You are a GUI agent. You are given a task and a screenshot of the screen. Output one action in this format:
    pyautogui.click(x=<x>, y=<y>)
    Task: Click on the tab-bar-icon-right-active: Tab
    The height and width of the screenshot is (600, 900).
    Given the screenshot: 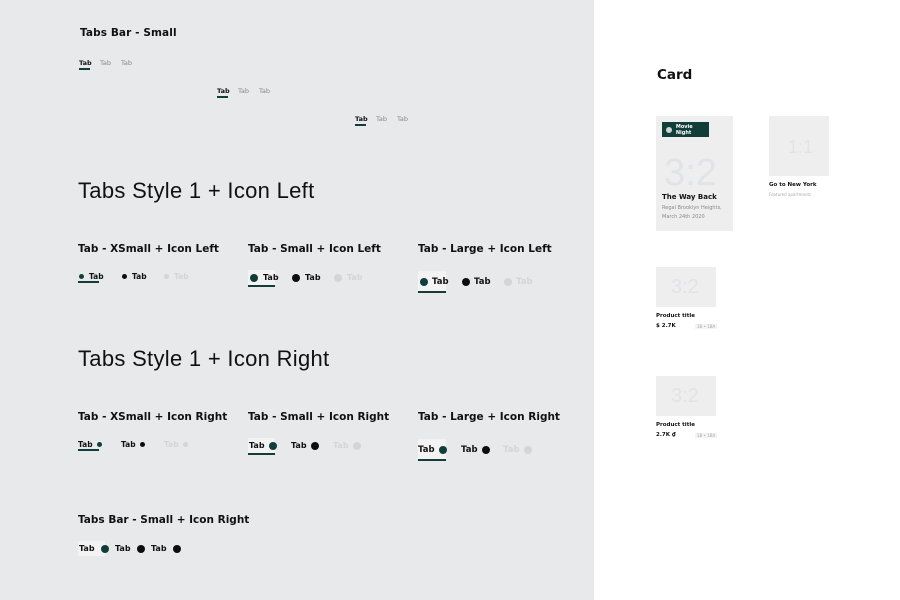 What is the action you would take?
    pyautogui.click(x=94, y=548)
    